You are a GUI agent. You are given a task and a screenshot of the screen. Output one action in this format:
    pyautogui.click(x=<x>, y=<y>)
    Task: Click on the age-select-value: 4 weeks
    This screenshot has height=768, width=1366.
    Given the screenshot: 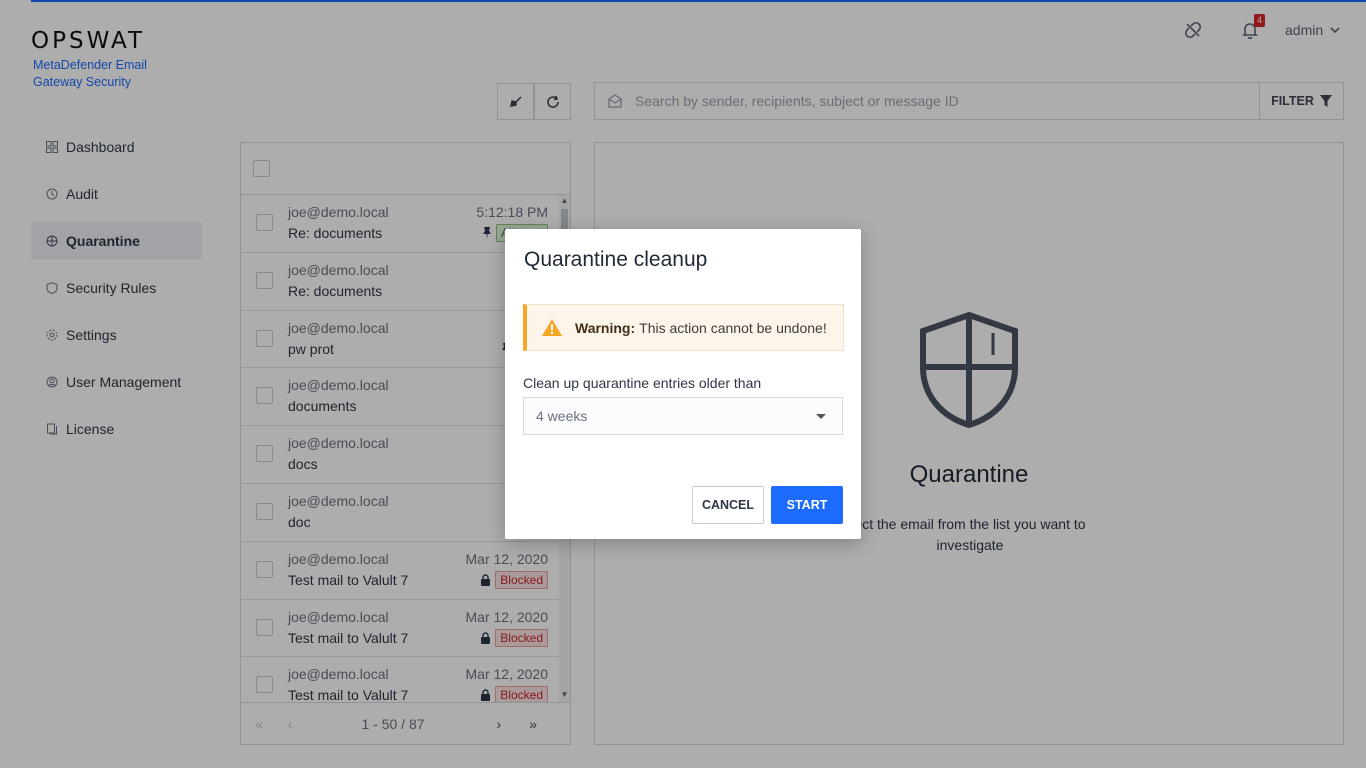 What is the action you would take?
    pyautogui.click(x=562, y=416)
    